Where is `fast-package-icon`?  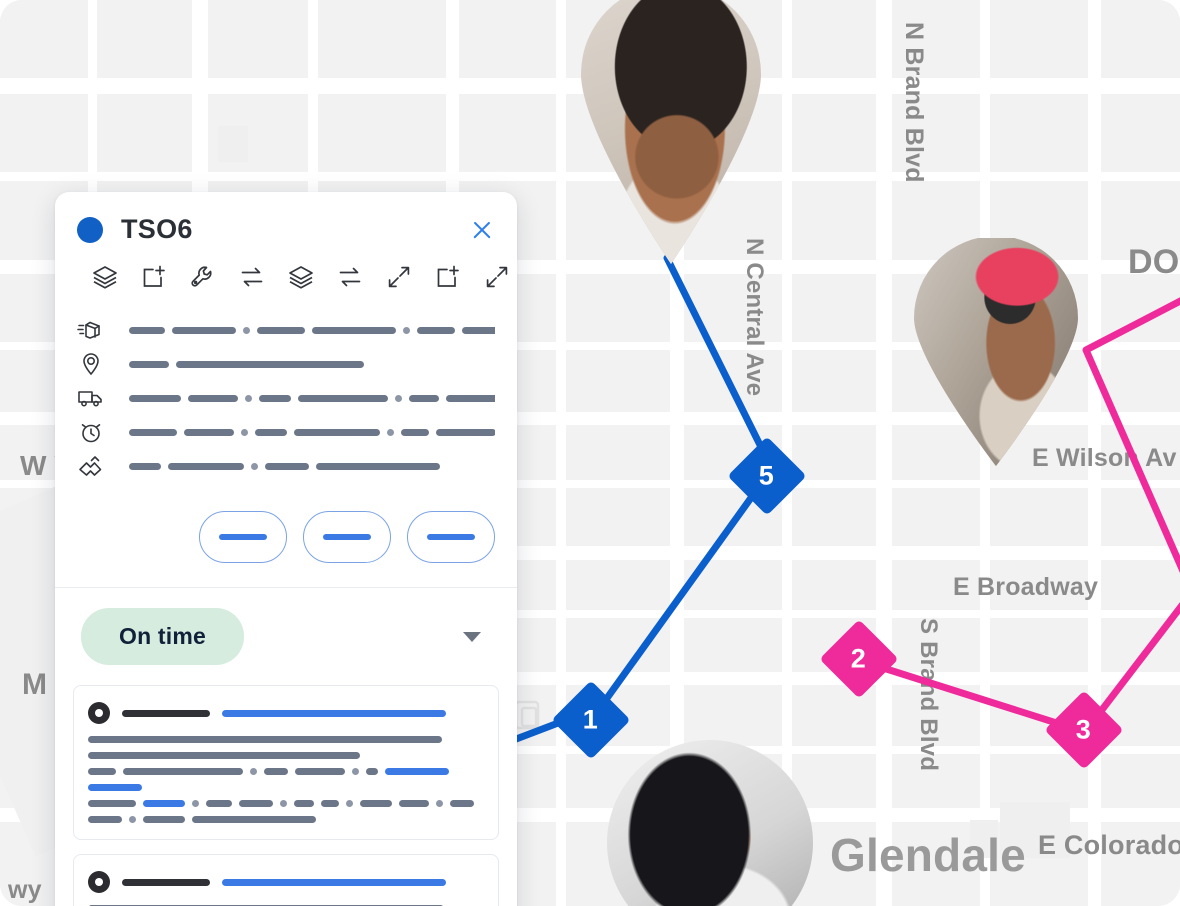
fast-package-icon is located at coordinates (92, 330).